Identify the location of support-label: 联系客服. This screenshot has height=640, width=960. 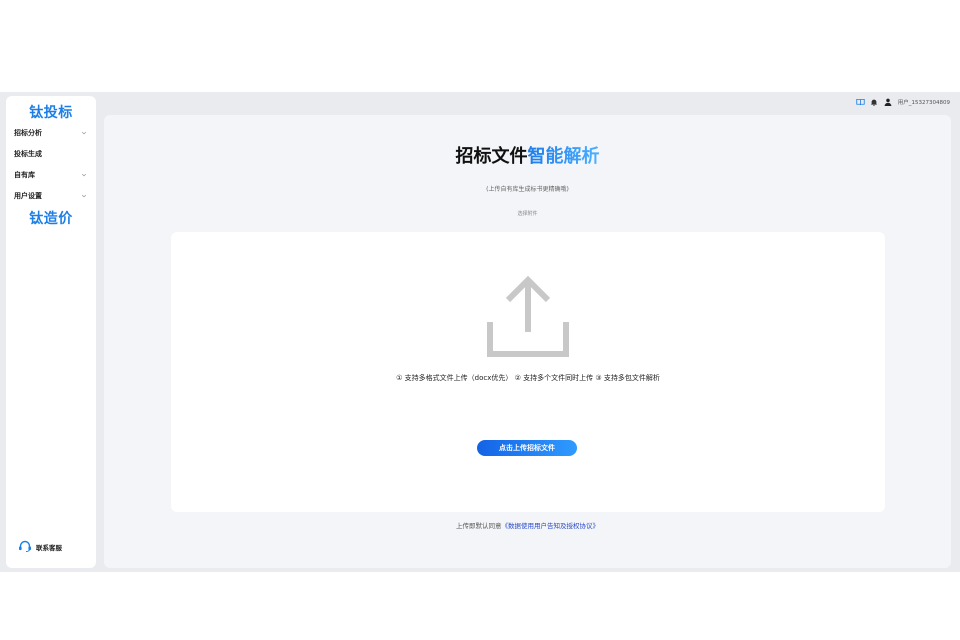
(49, 548).